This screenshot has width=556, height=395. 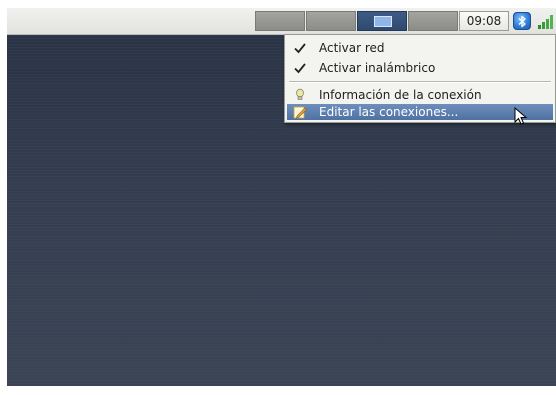 I want to click on workspace-4-button, so click(x=433, y=21).